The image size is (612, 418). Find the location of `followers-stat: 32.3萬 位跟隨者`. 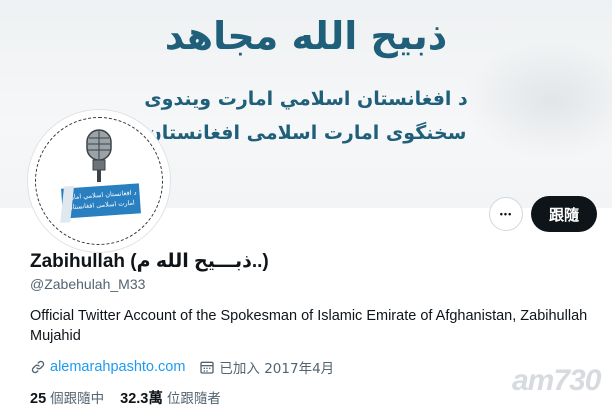

followers-stat: 32.3萬 位跟隨者 is located at coordinates (170, 397).